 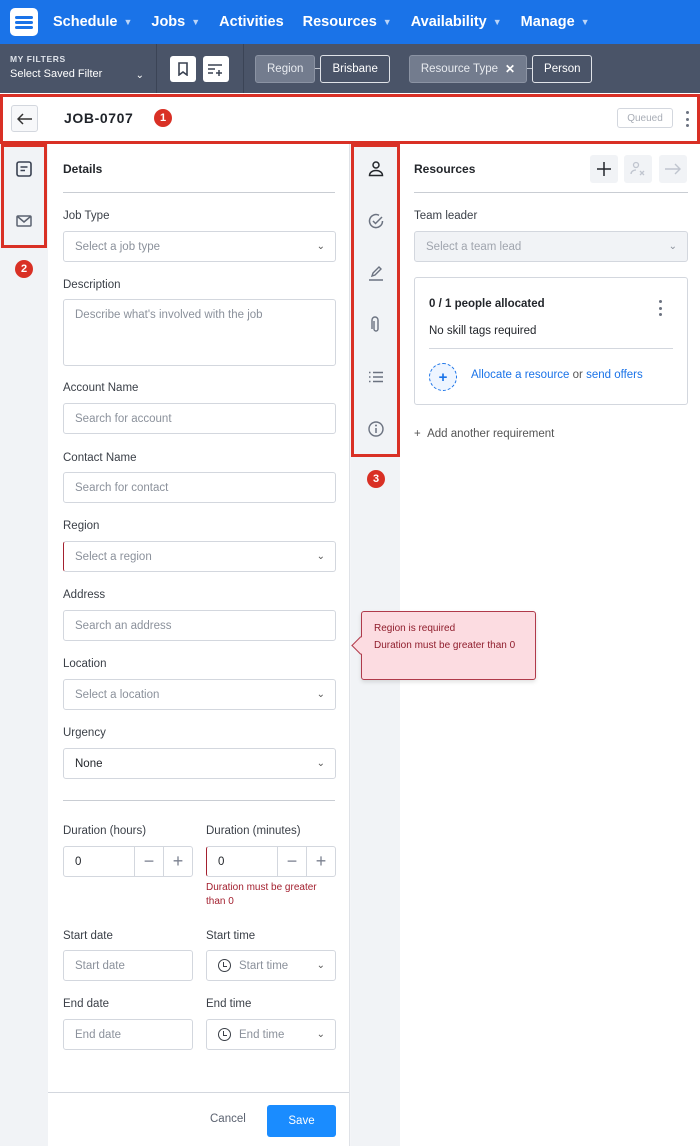 I want to click on rail-resources-button, so click(x=375, y=169).